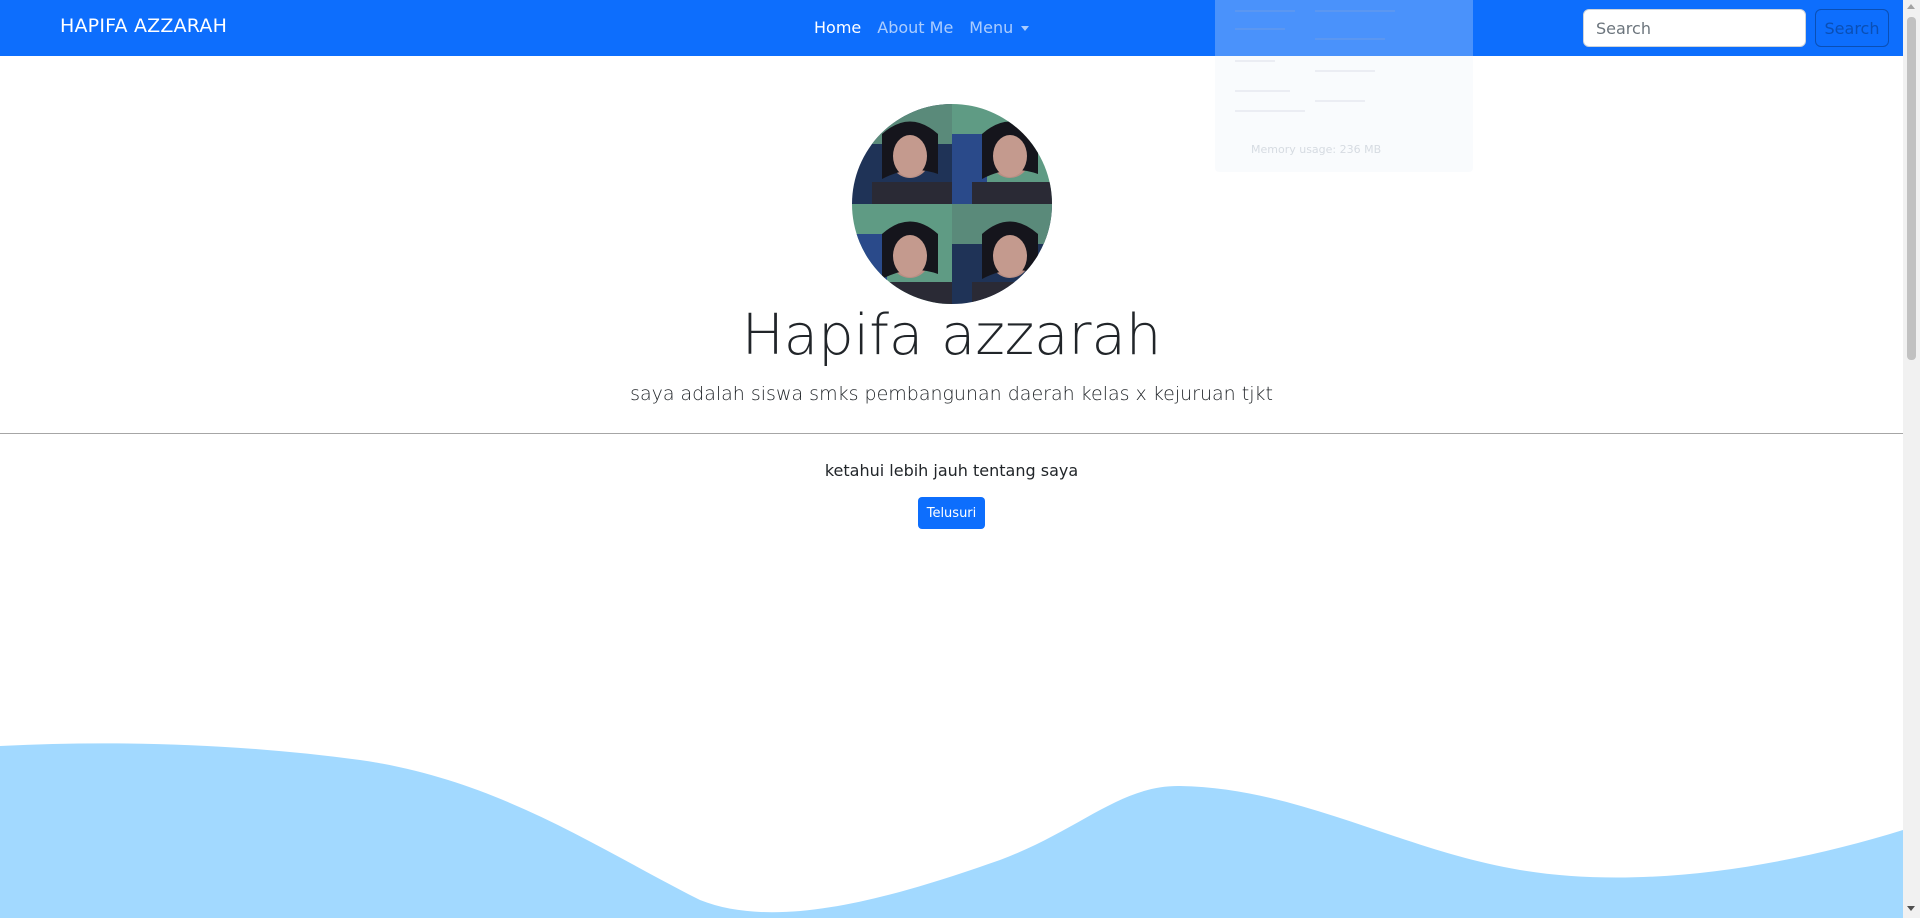 The image size is (1920, 918). I want to click on avatar-tile-tl, so click(902, 154).